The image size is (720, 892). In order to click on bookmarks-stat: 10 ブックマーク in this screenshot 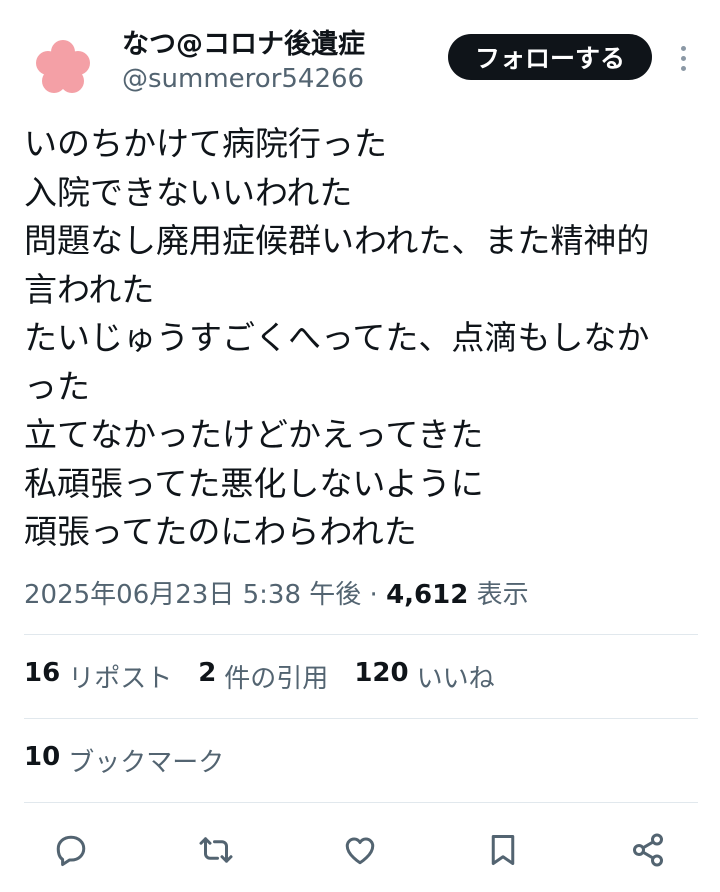, I will do `click(124, 760)`.